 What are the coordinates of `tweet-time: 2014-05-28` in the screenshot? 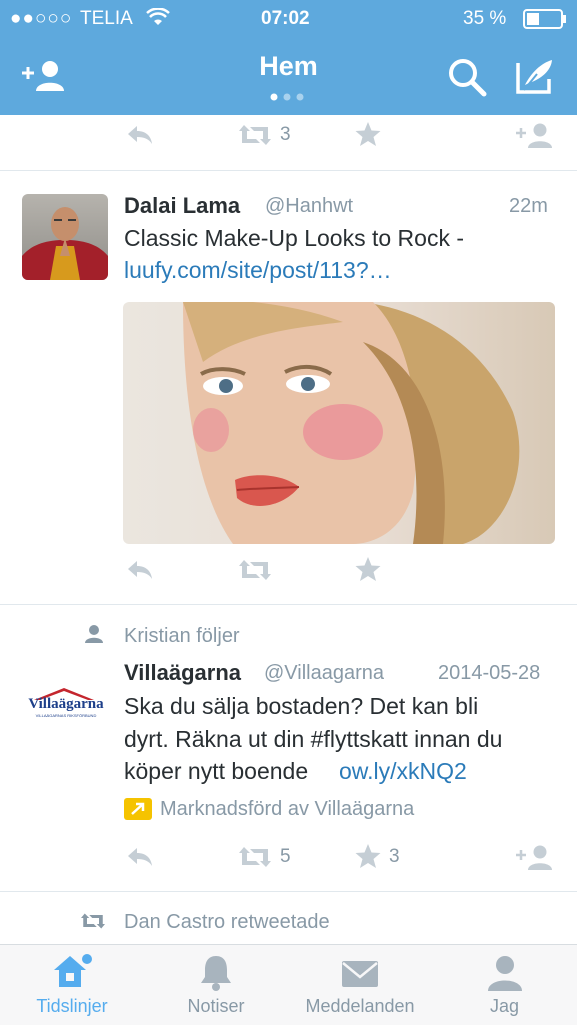 It's located at (489, 673).